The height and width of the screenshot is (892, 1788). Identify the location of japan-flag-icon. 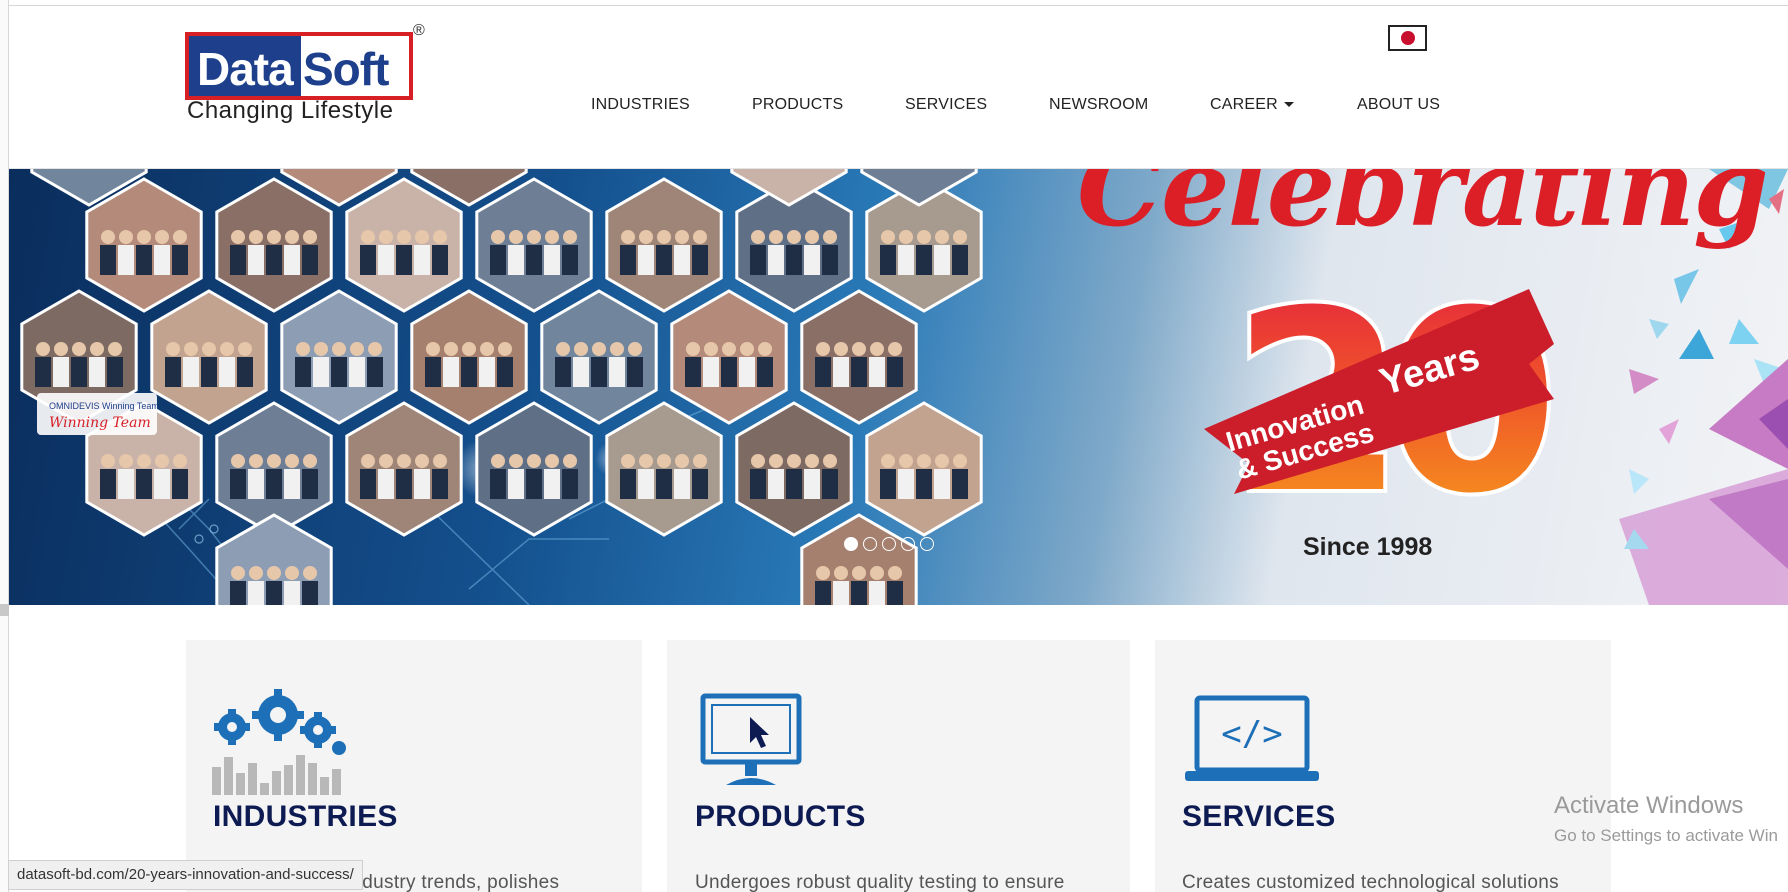
(1407, 38).